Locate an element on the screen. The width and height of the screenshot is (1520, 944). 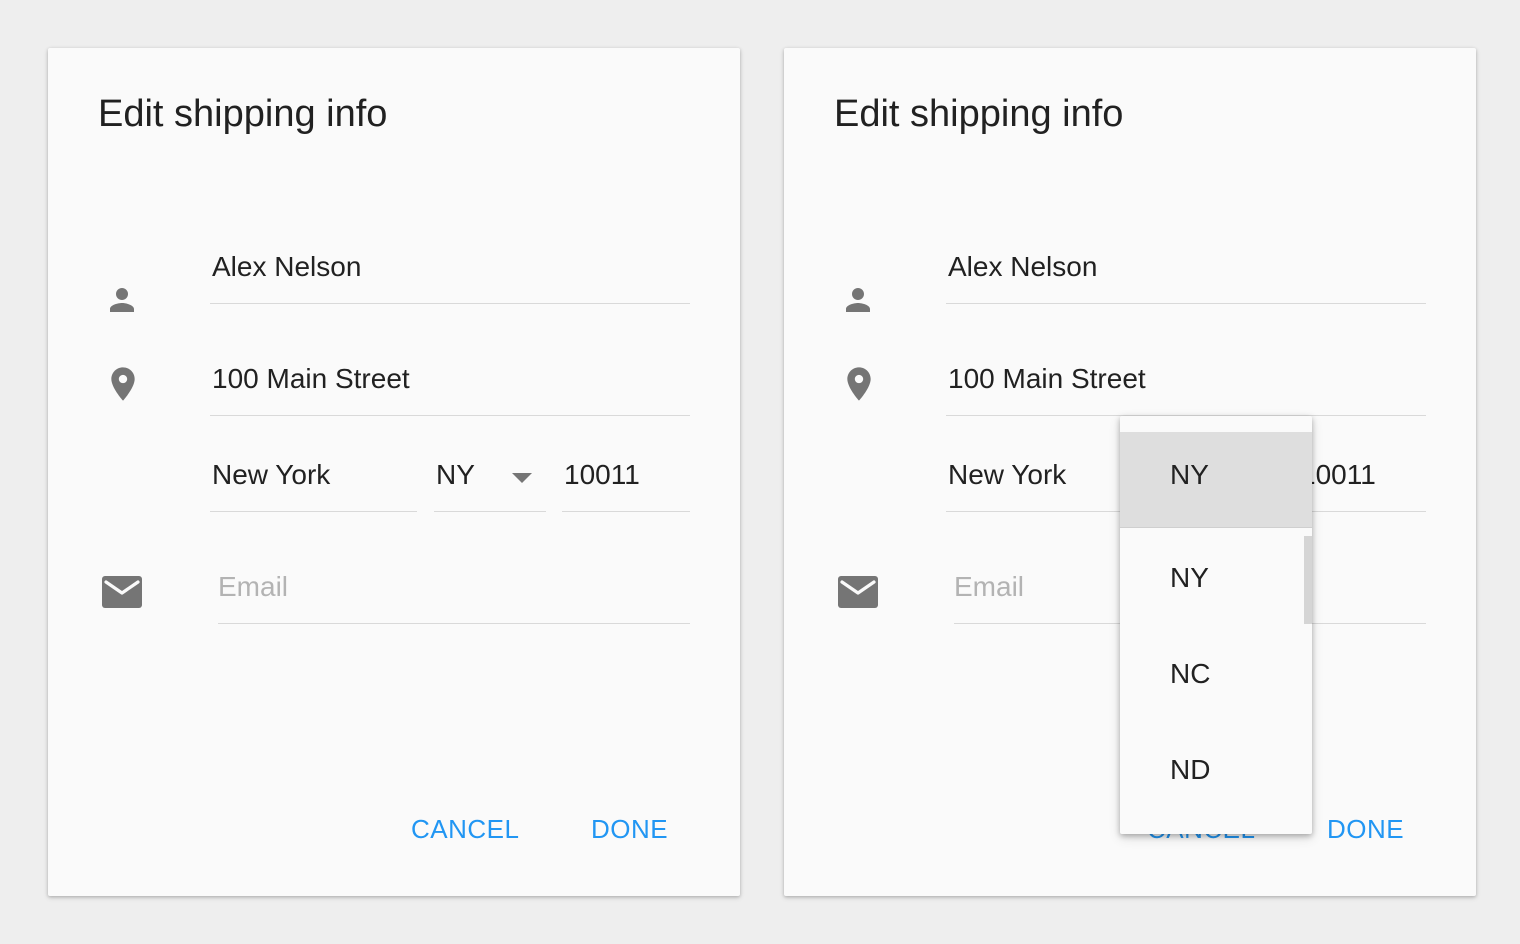
caret-down-icon is located at coordinates (522, 478).